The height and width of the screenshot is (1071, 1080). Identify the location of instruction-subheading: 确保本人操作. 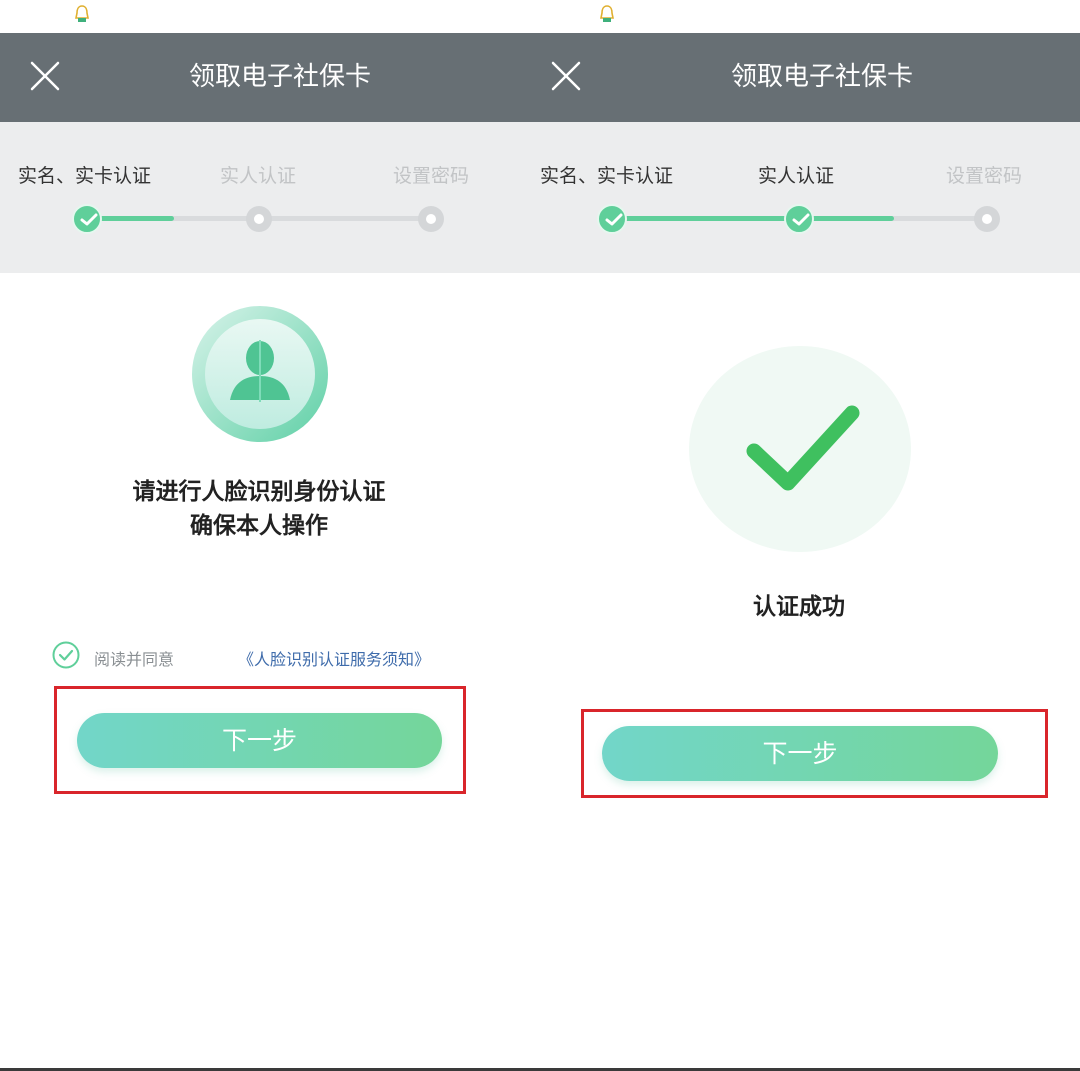
(259, 526).